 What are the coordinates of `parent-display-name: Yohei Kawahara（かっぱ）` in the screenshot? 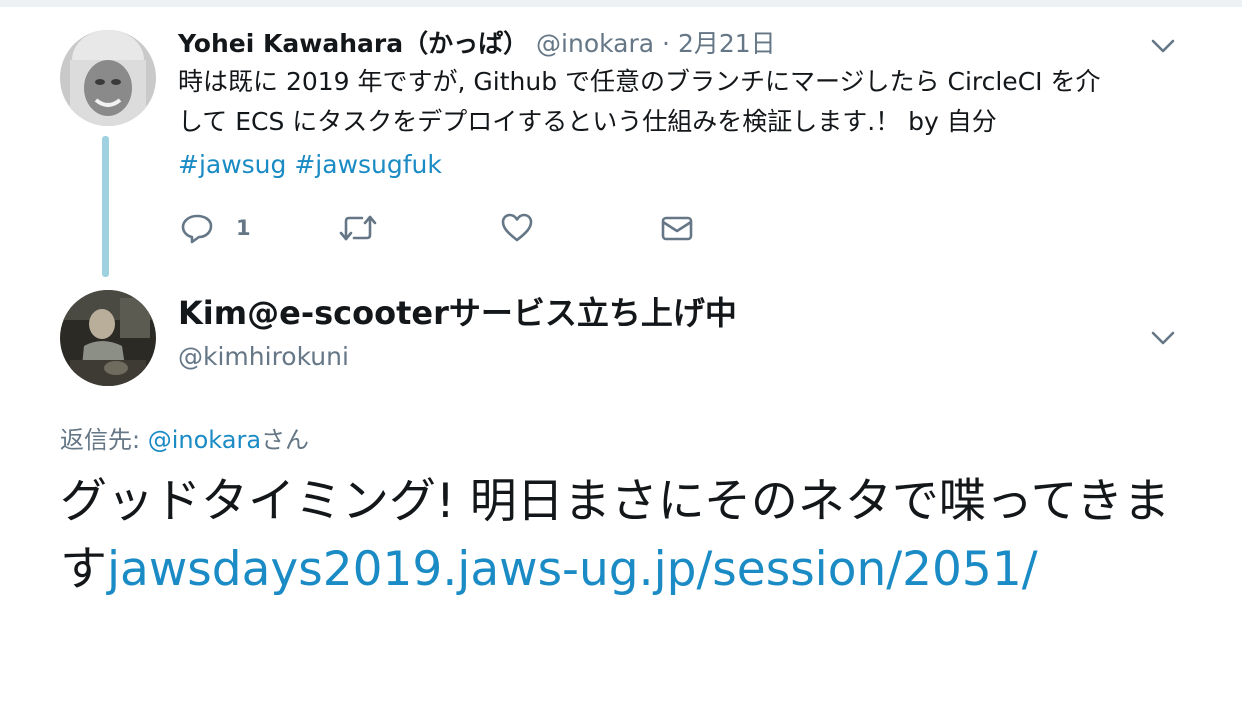 It's located at (353, 43).